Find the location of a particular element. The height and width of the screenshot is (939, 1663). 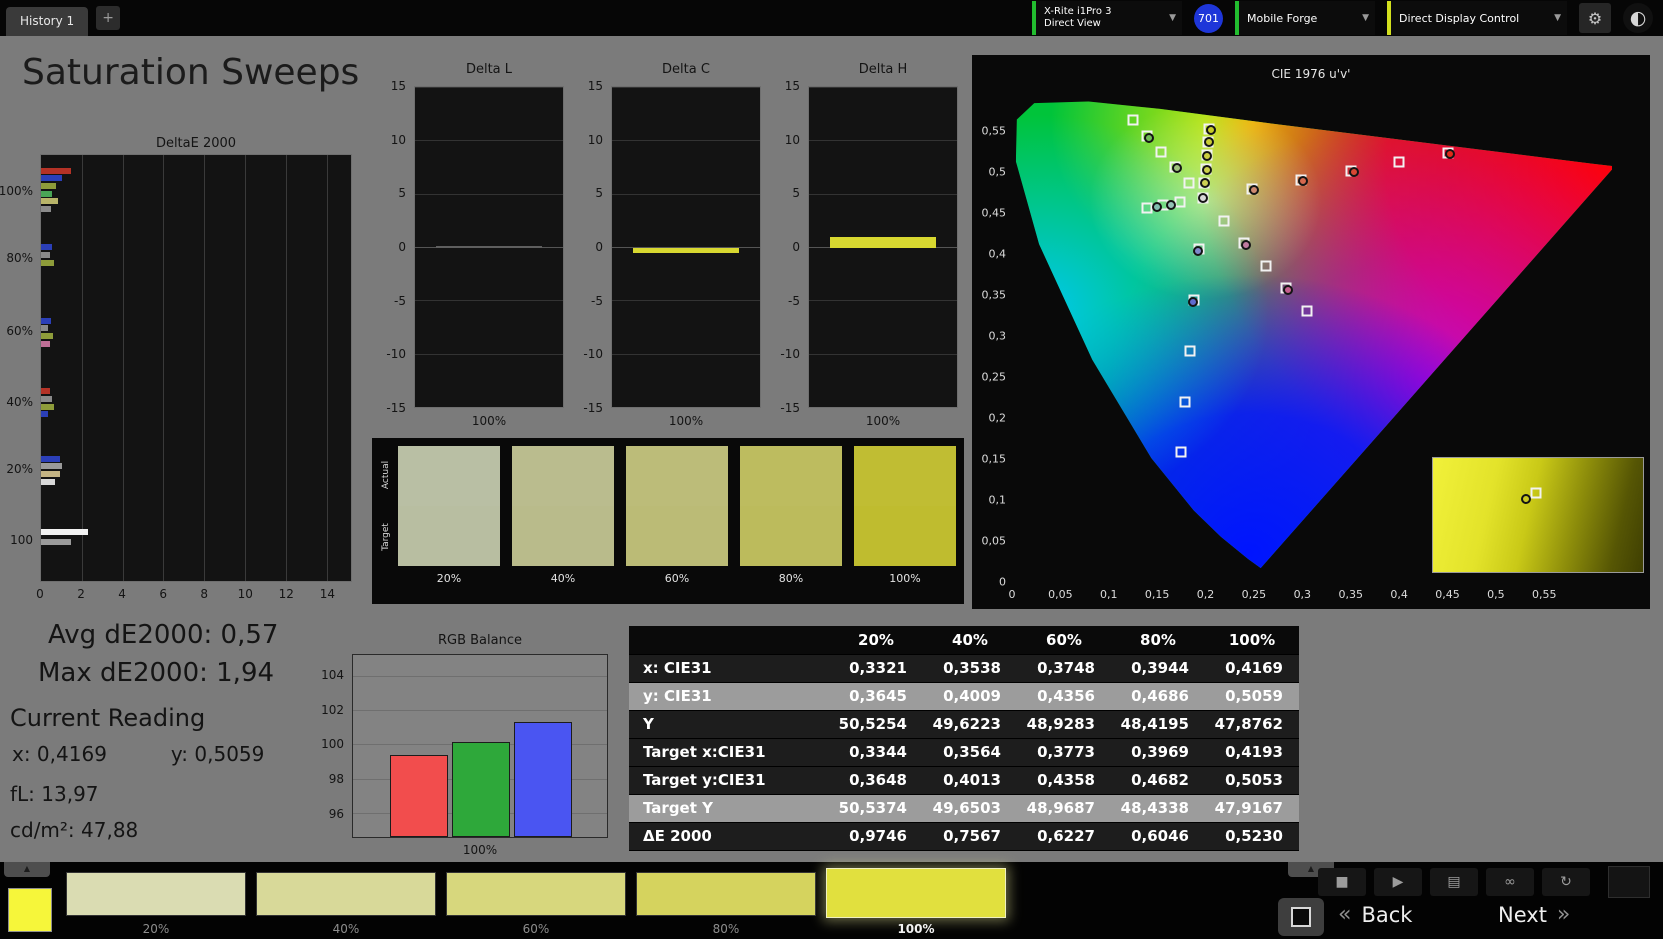

add-tab-button: + is located at coordinates (108, 18).